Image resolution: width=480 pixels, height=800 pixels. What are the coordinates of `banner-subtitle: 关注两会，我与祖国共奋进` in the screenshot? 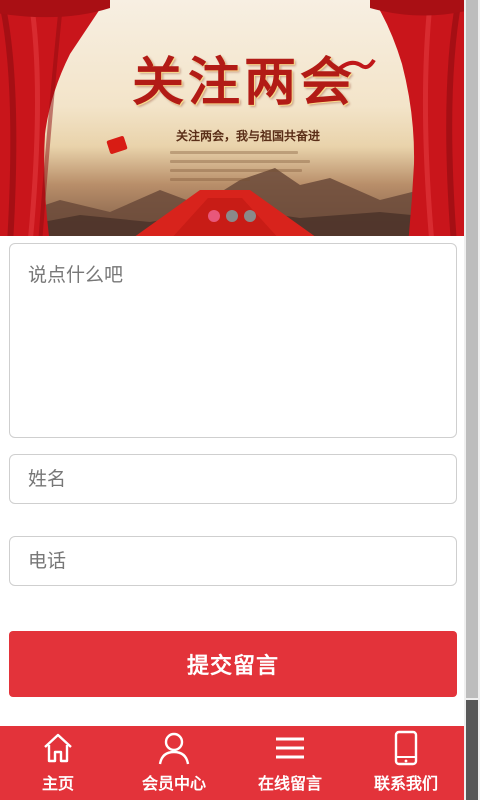 It's located at (248, 136).